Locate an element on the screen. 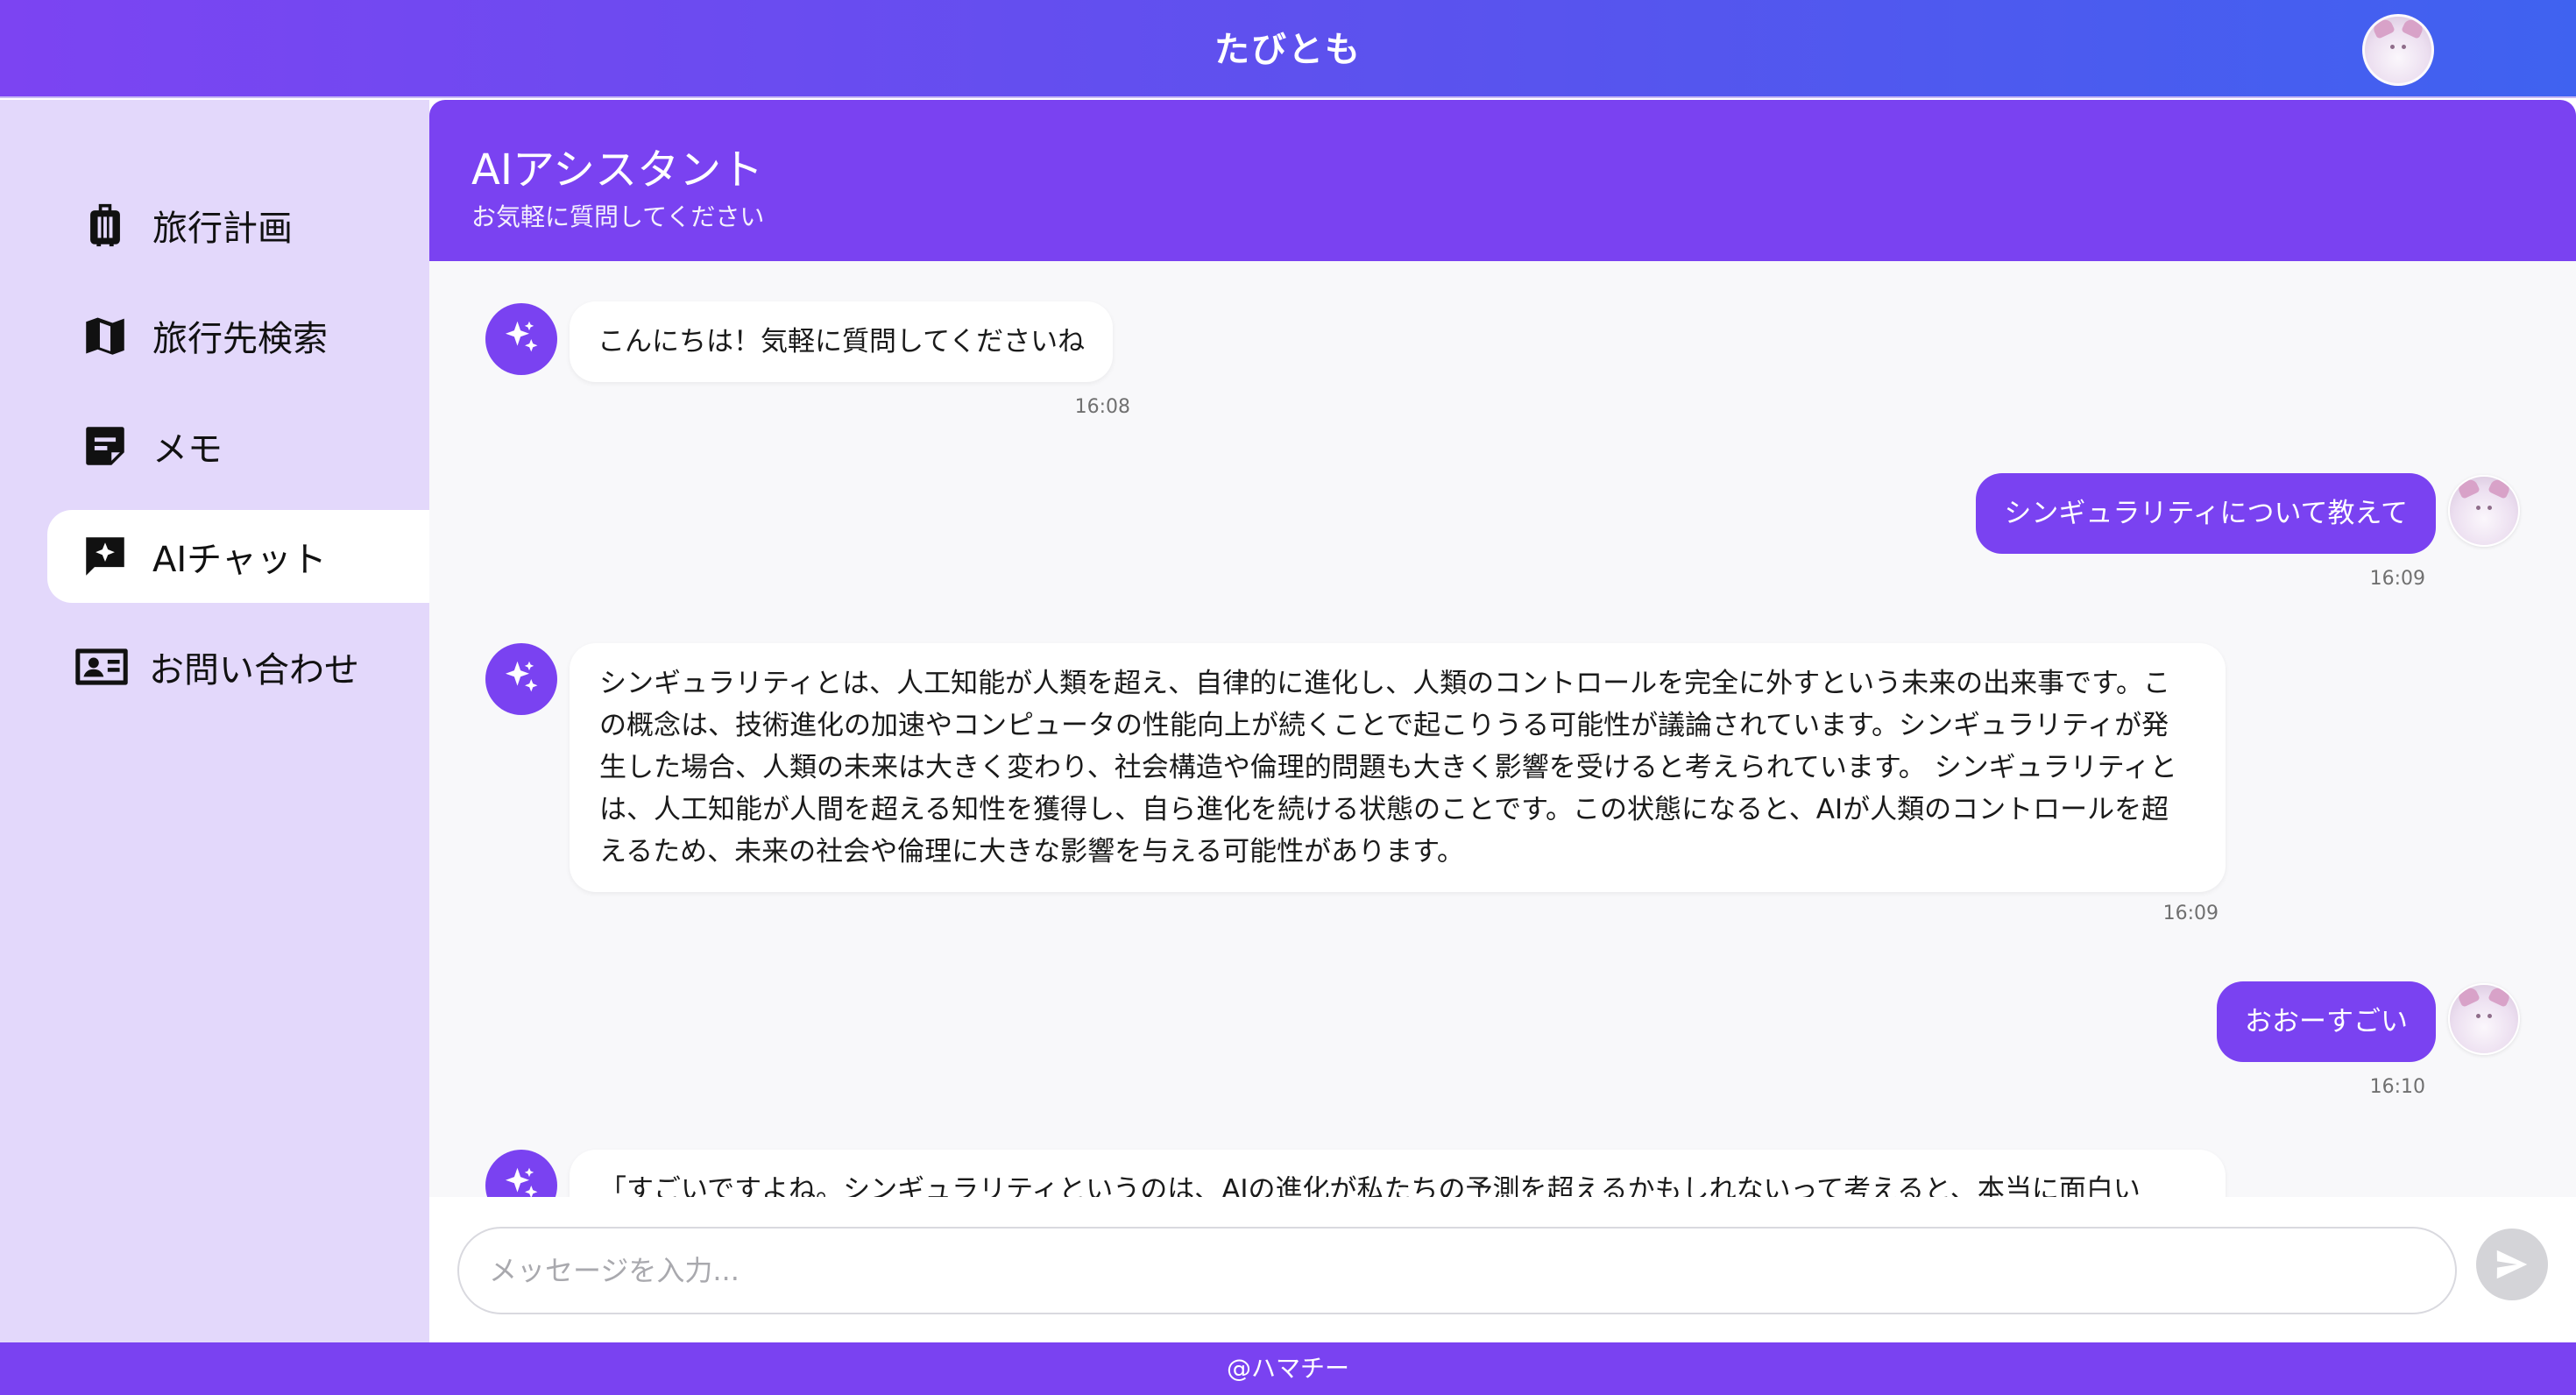 The image size is (2576, 1395). chat-header: AIアシスタント お気軽に質問してください is located at coordinates (1502, 180).